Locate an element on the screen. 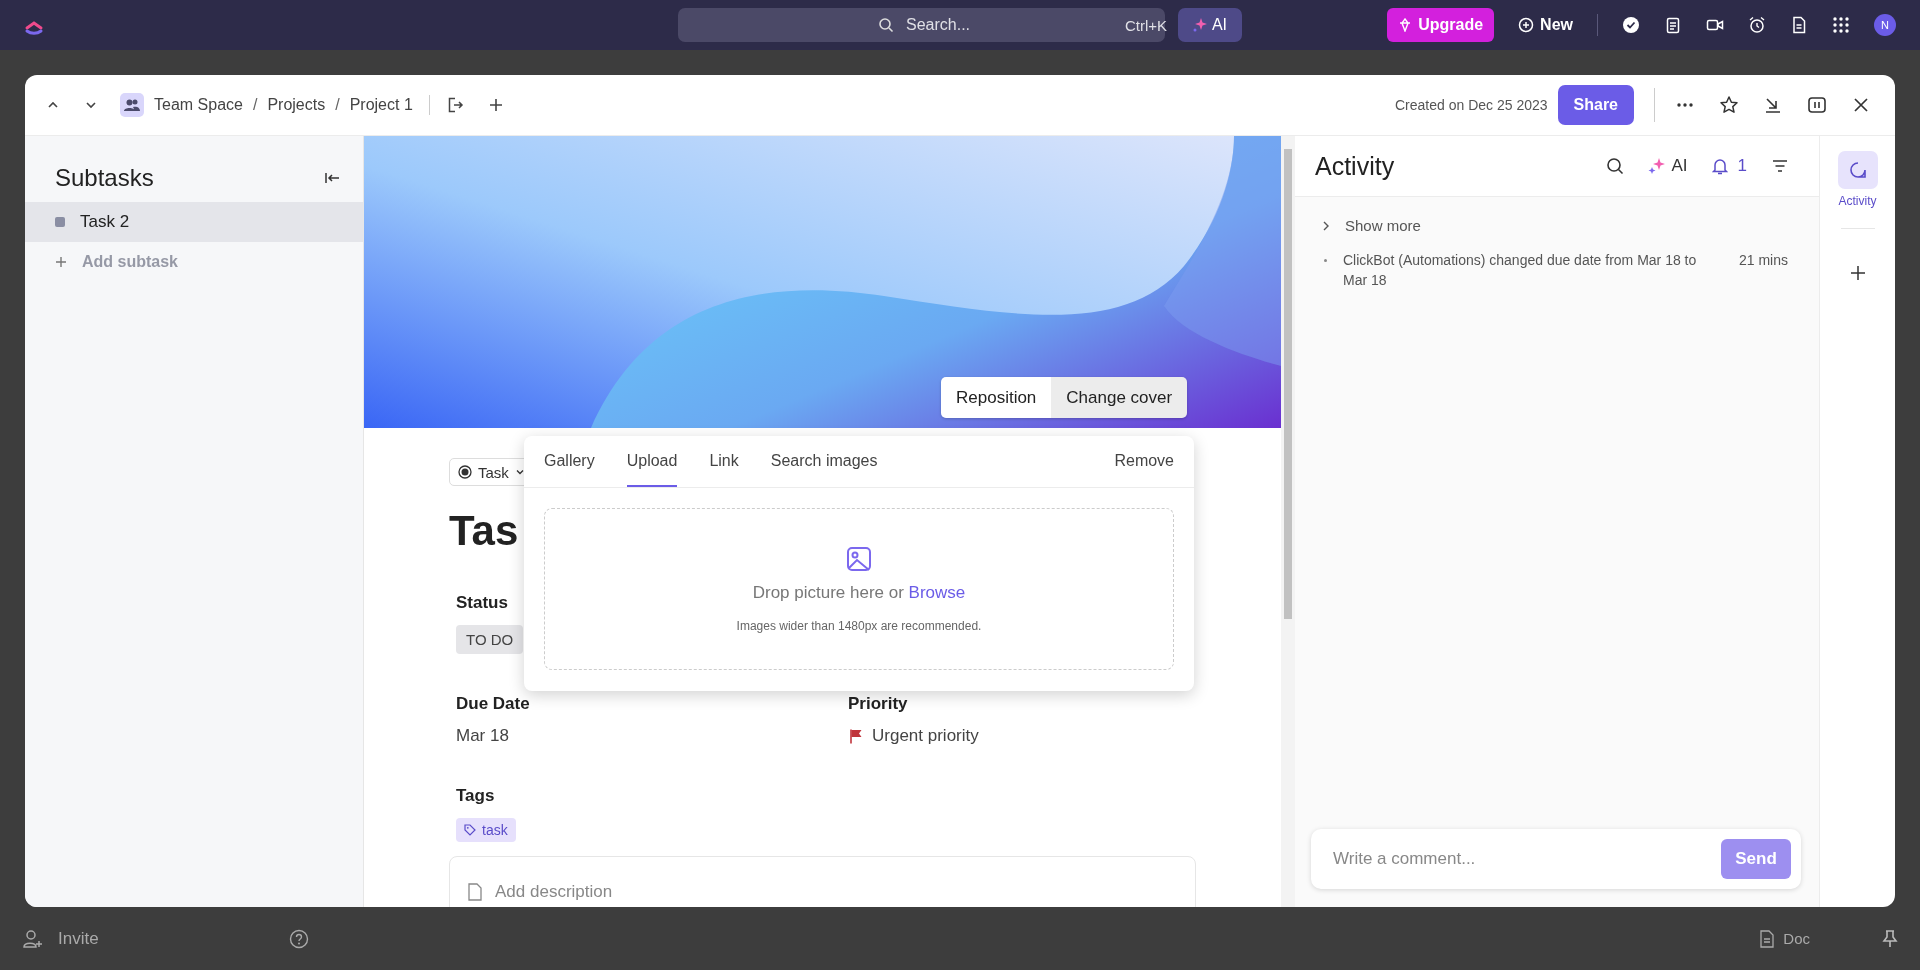  created-date: Created on Dec 25 2023 is located at coordinates (1471, 105).